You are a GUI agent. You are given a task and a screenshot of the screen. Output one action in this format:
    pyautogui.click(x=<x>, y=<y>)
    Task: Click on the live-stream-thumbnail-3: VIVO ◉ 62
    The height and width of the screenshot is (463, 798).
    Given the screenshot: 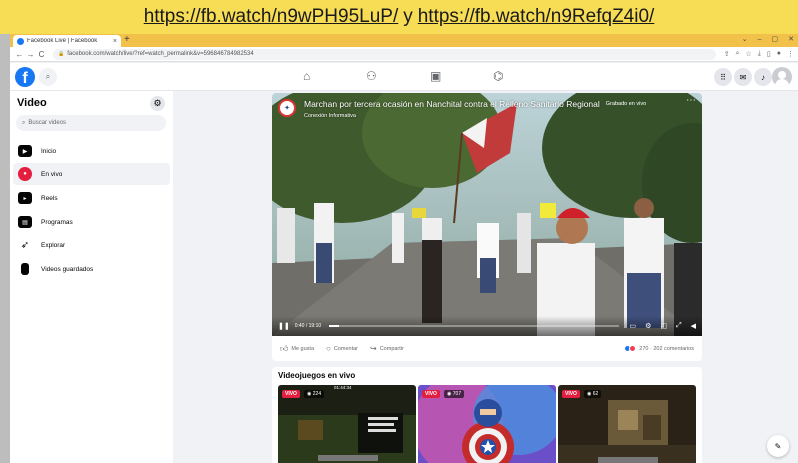 What is the action you would take?
    pyautogui.click(x=627, y=424)
    